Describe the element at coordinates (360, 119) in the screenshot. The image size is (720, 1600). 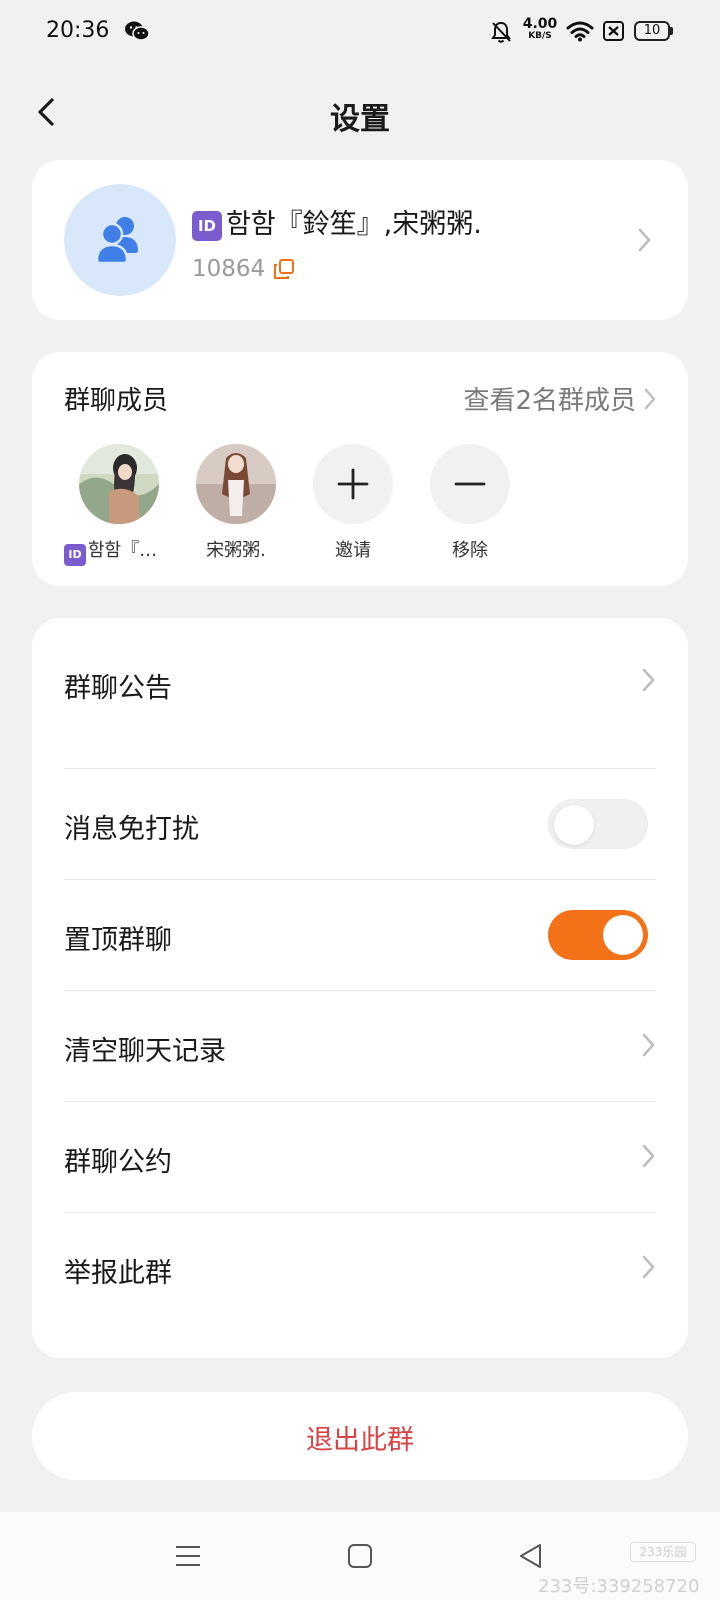
I see `page-title: 设置` at that location.